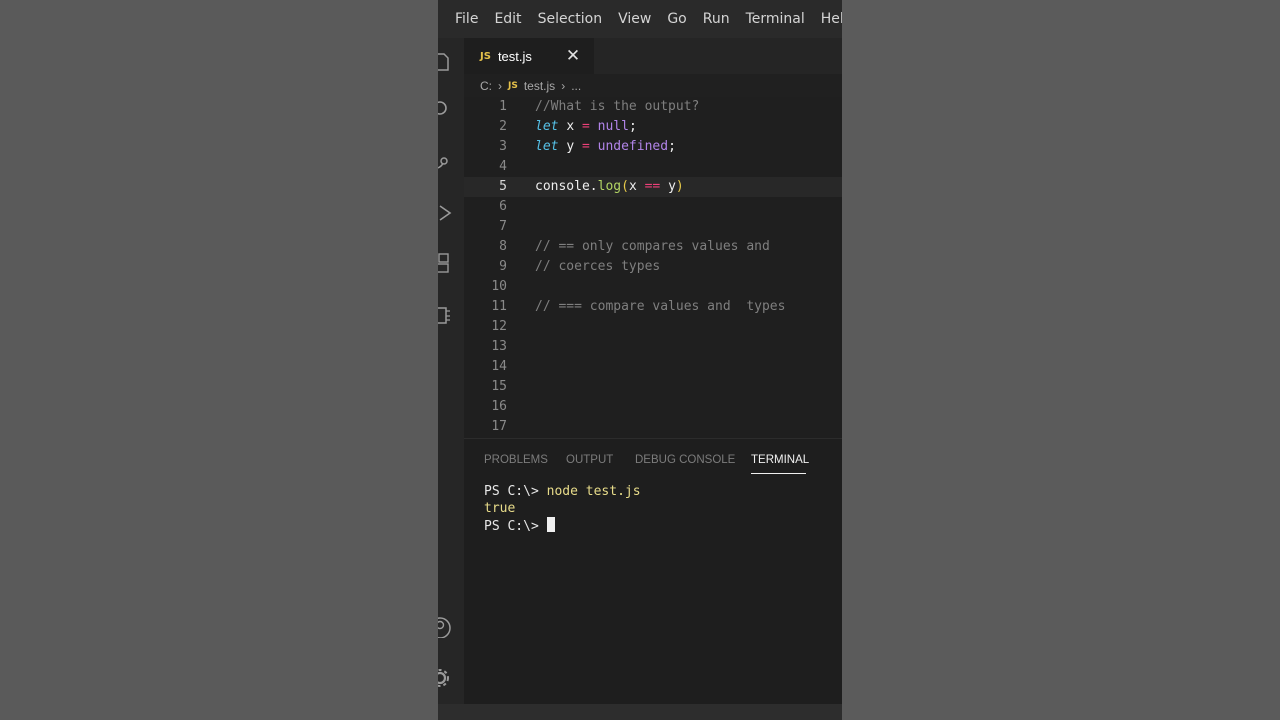 The height and width of the screenshot is (720, 1280). Describe the element at coordinates (445, 315) in the screenshot. I see `testing-icon` at that location.